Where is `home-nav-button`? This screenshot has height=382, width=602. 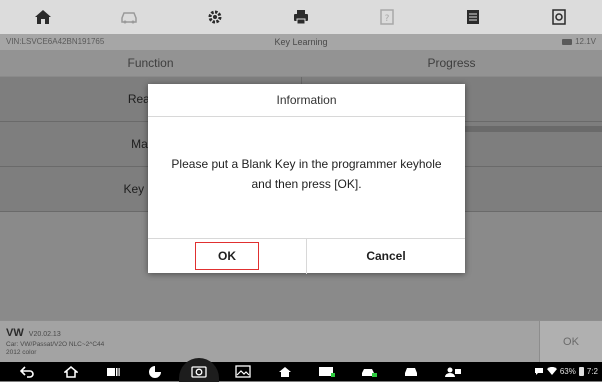 home-nav-button is located at coordinates (71, 371).